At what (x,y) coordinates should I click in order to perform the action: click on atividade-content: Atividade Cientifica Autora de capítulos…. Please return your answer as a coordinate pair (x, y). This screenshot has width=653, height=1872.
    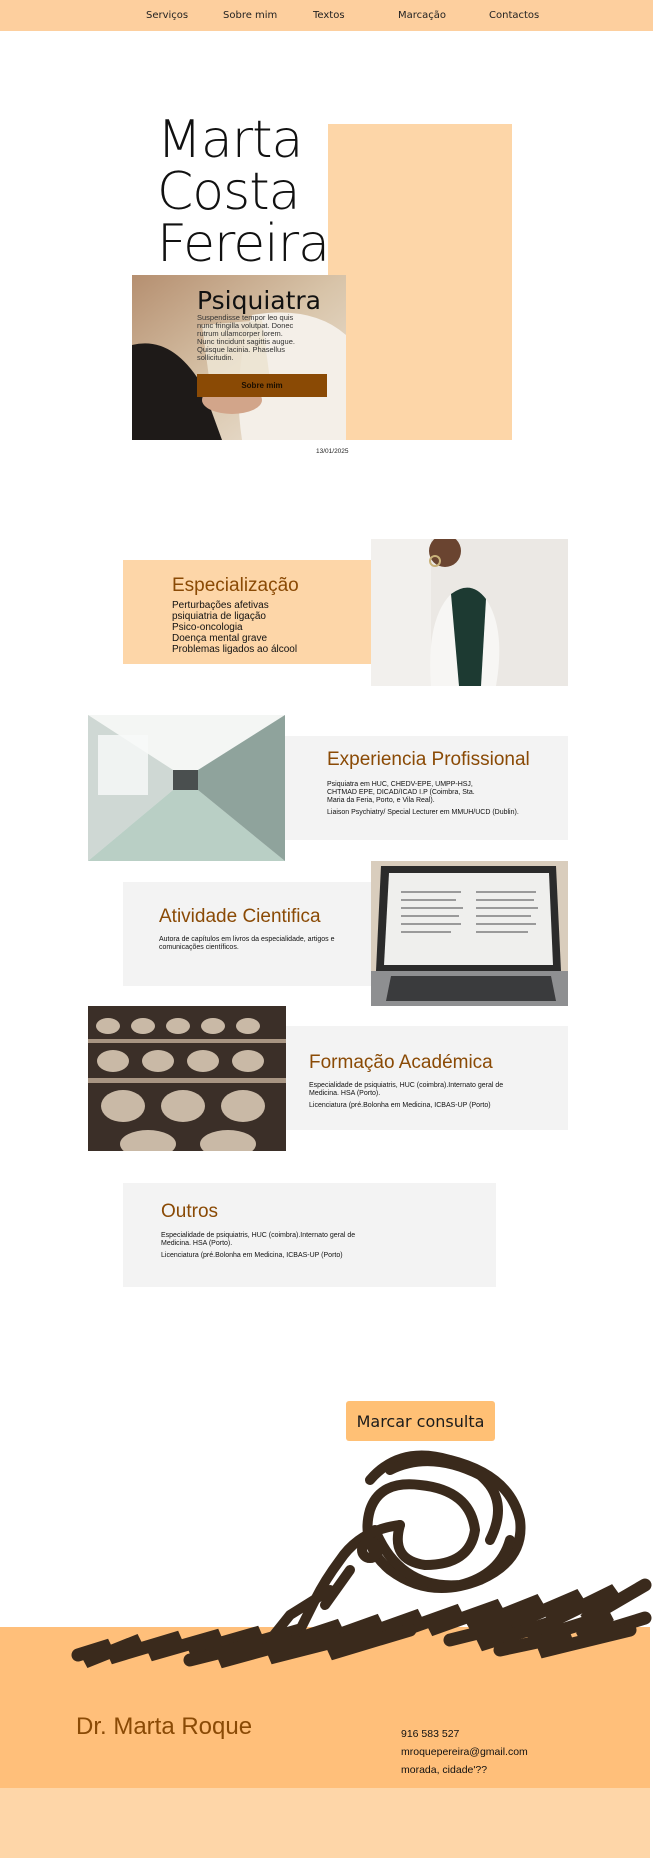
    Looking at the image, I should click on (259, 929).